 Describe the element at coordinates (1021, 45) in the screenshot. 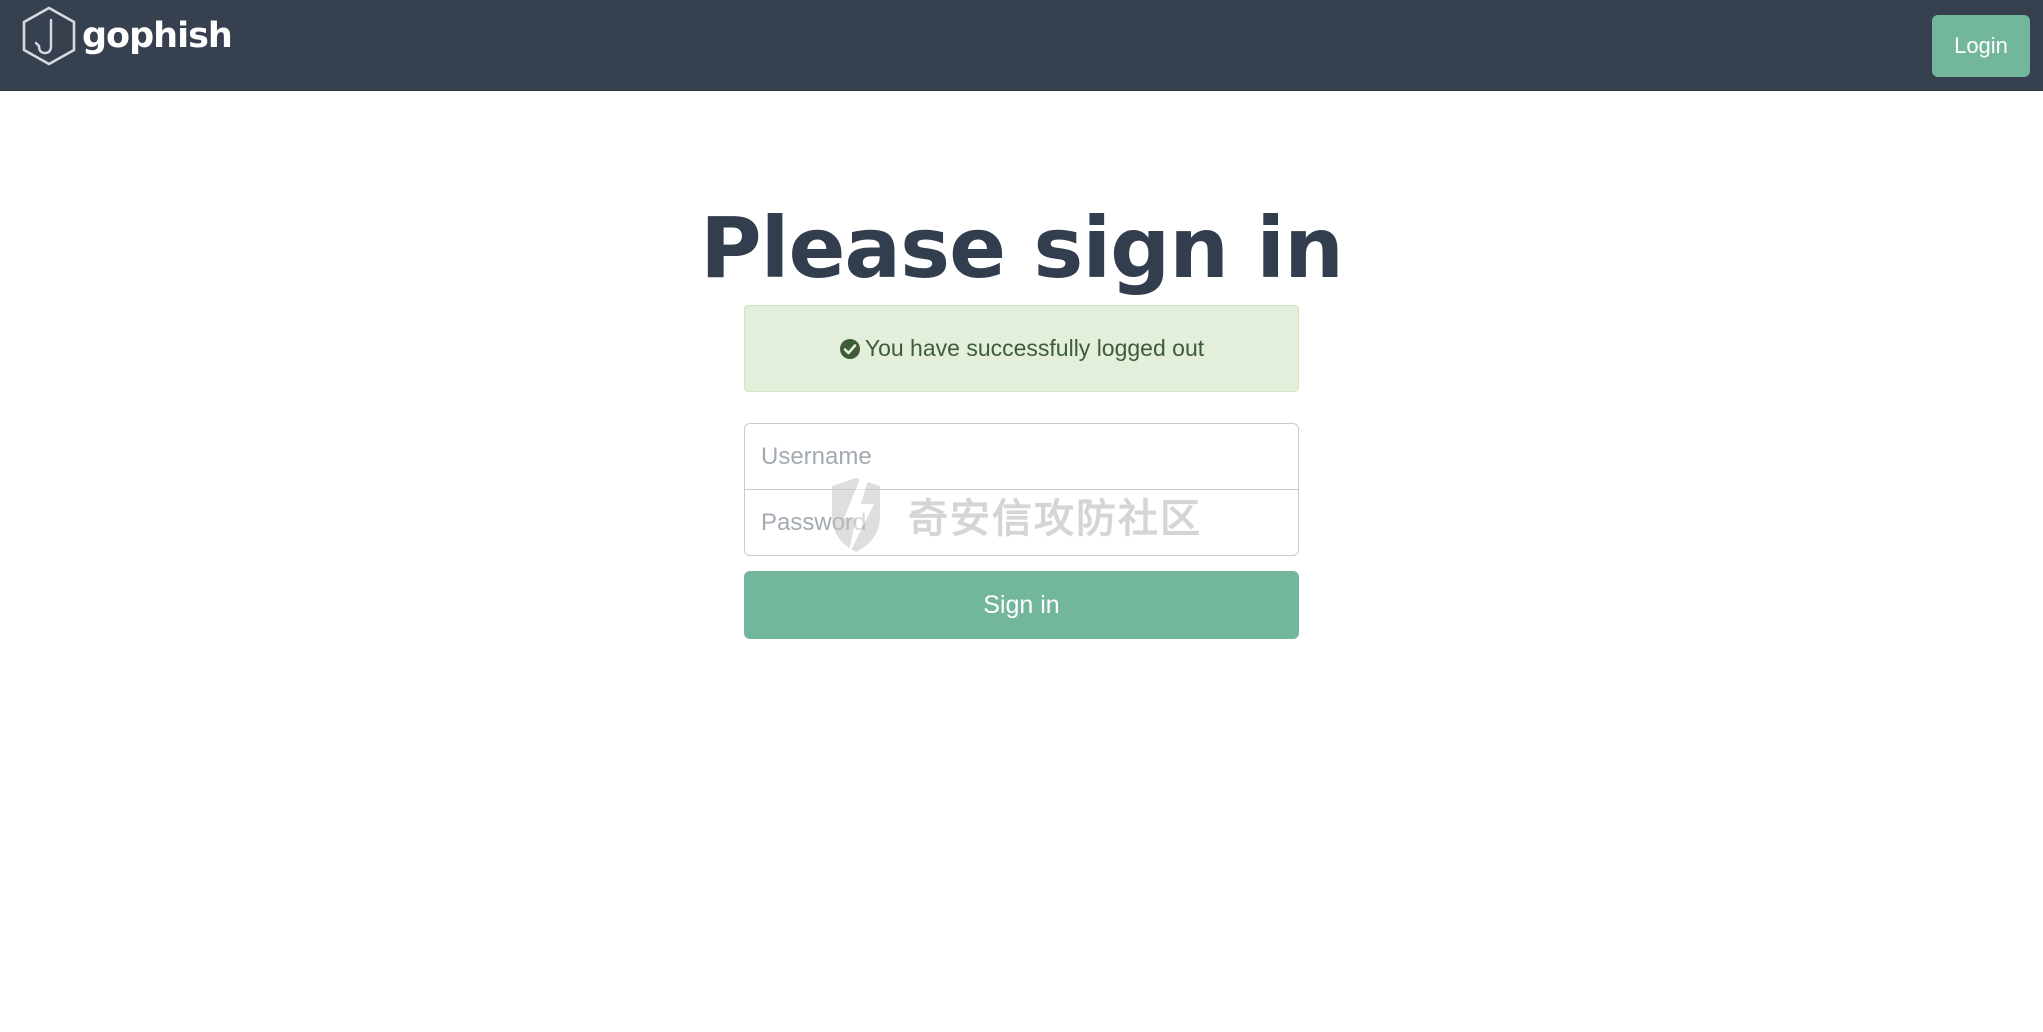

I see `top-navbar: gophish Login` at that location.